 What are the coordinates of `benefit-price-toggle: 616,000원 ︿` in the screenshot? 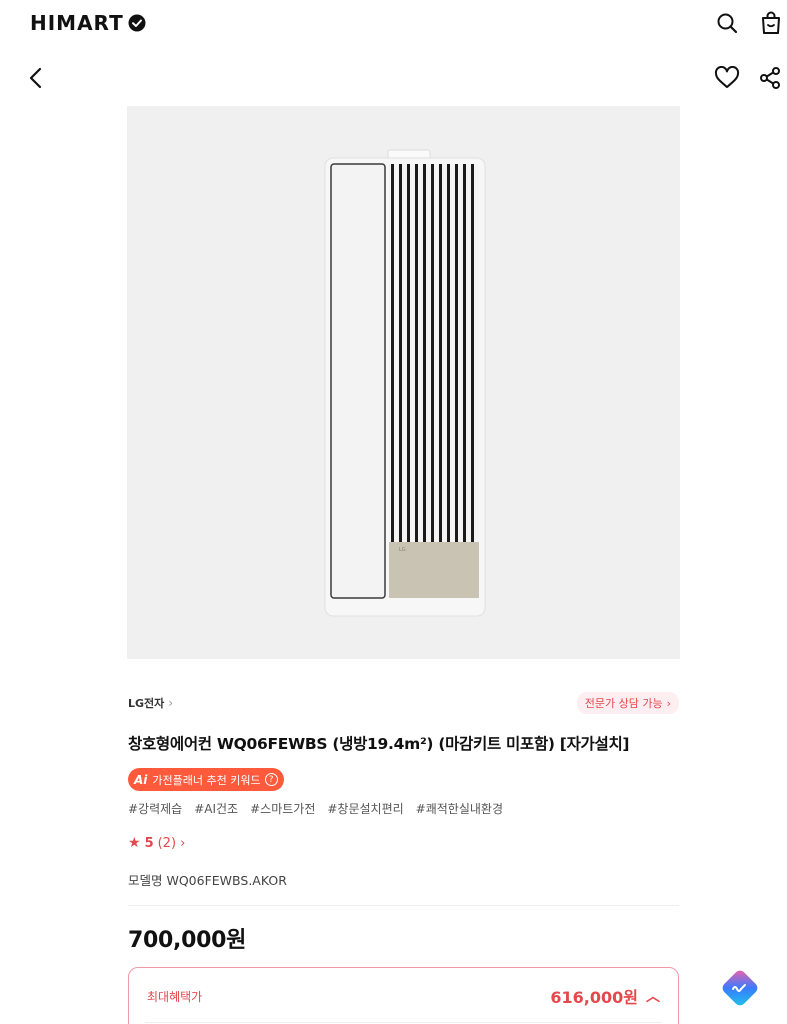 It's located at (605, 996).